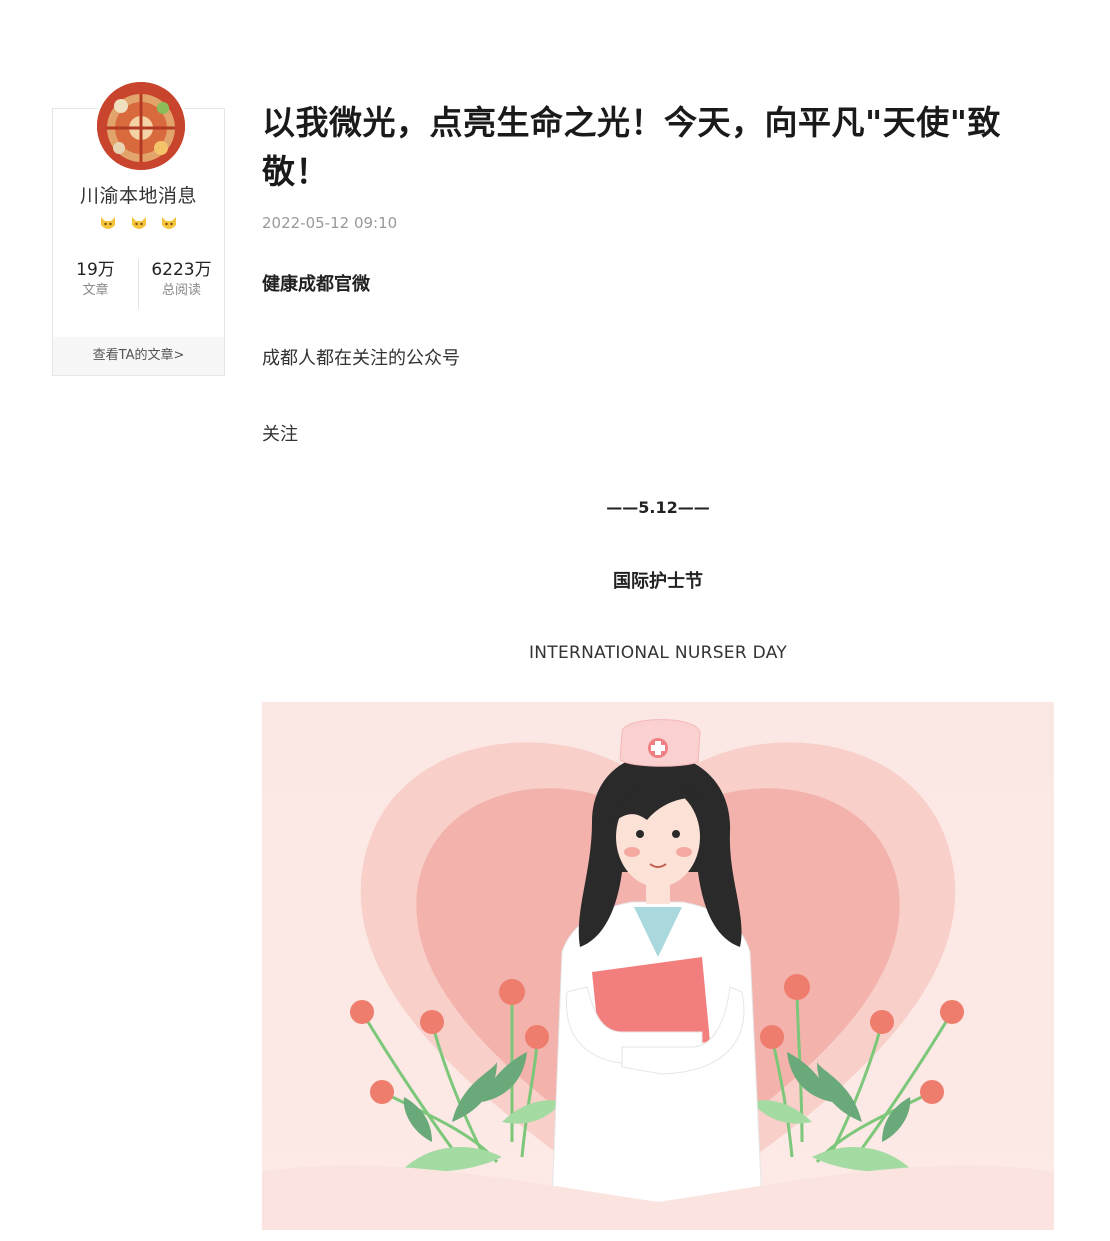 The width and height of the screenshot is (1110, 1241). I want to click on author-avatar, so click(141, 126).